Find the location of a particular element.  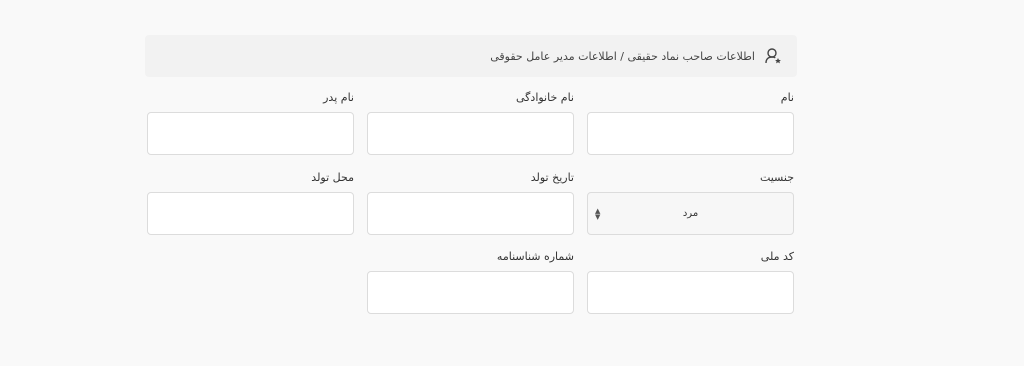

birth-date-group: تاریخ تولد is located at coordinates (470, 202).